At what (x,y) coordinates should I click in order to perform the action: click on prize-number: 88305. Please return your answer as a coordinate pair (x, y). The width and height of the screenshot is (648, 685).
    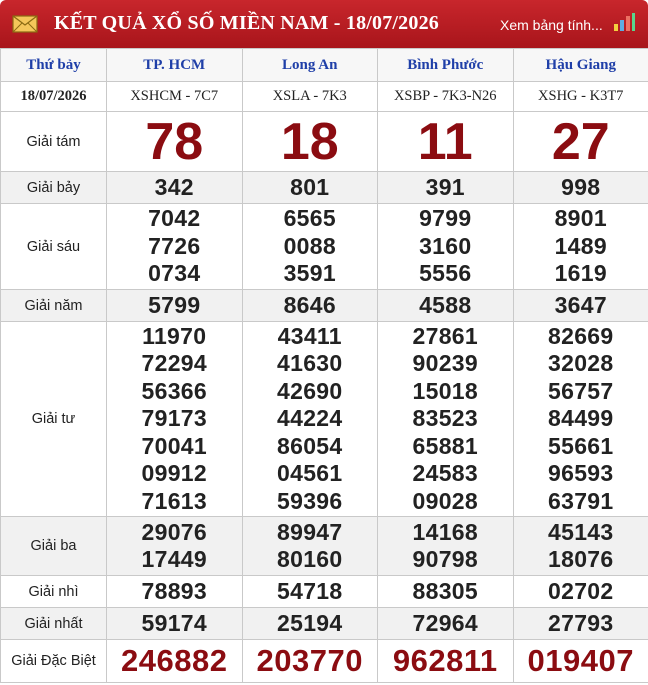
    Looking at the image, I should click on (445, 590).